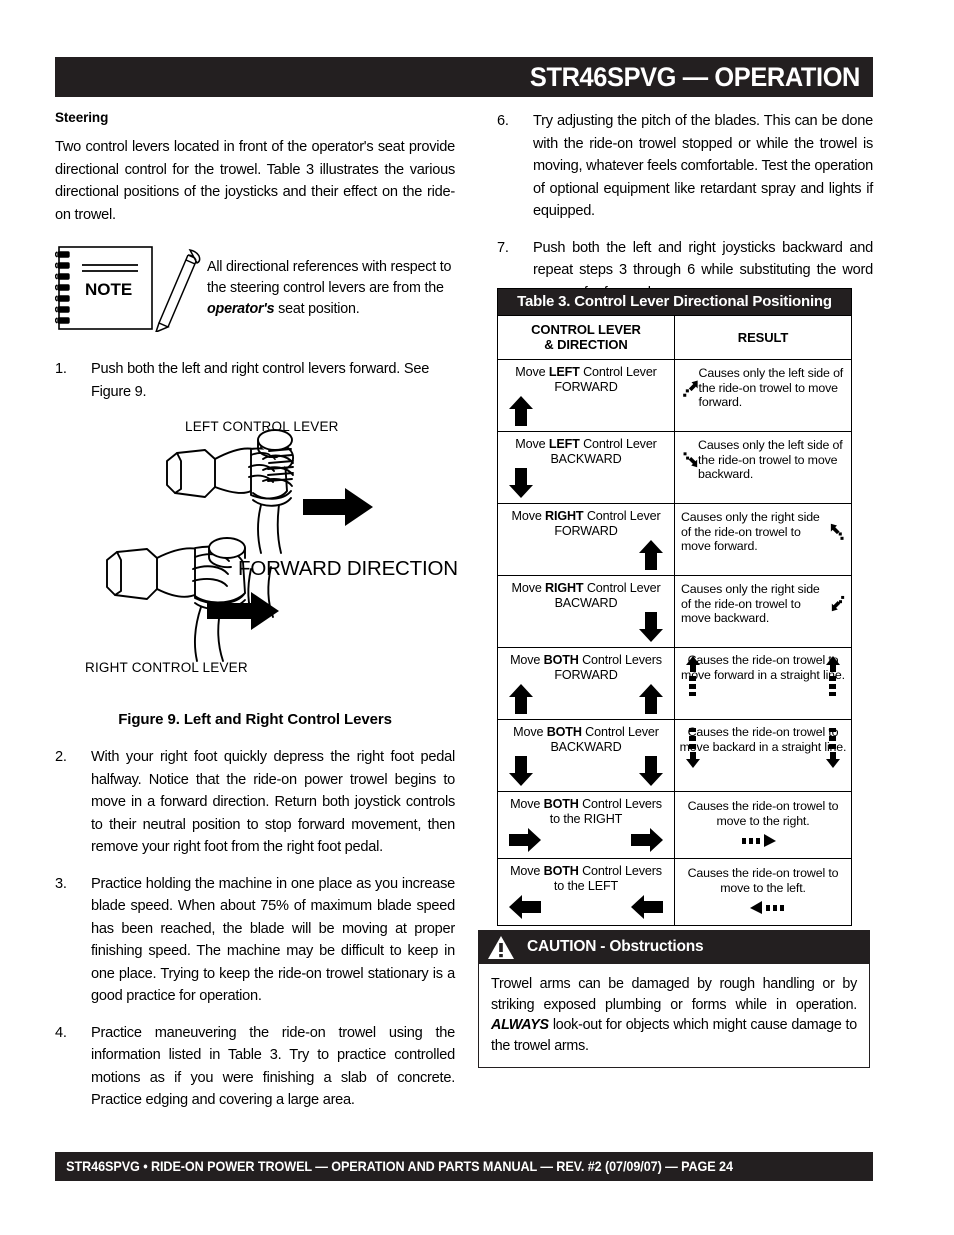 The image size is (954, 1235). I want to click on arrow-right-icon, so click(525, 840).